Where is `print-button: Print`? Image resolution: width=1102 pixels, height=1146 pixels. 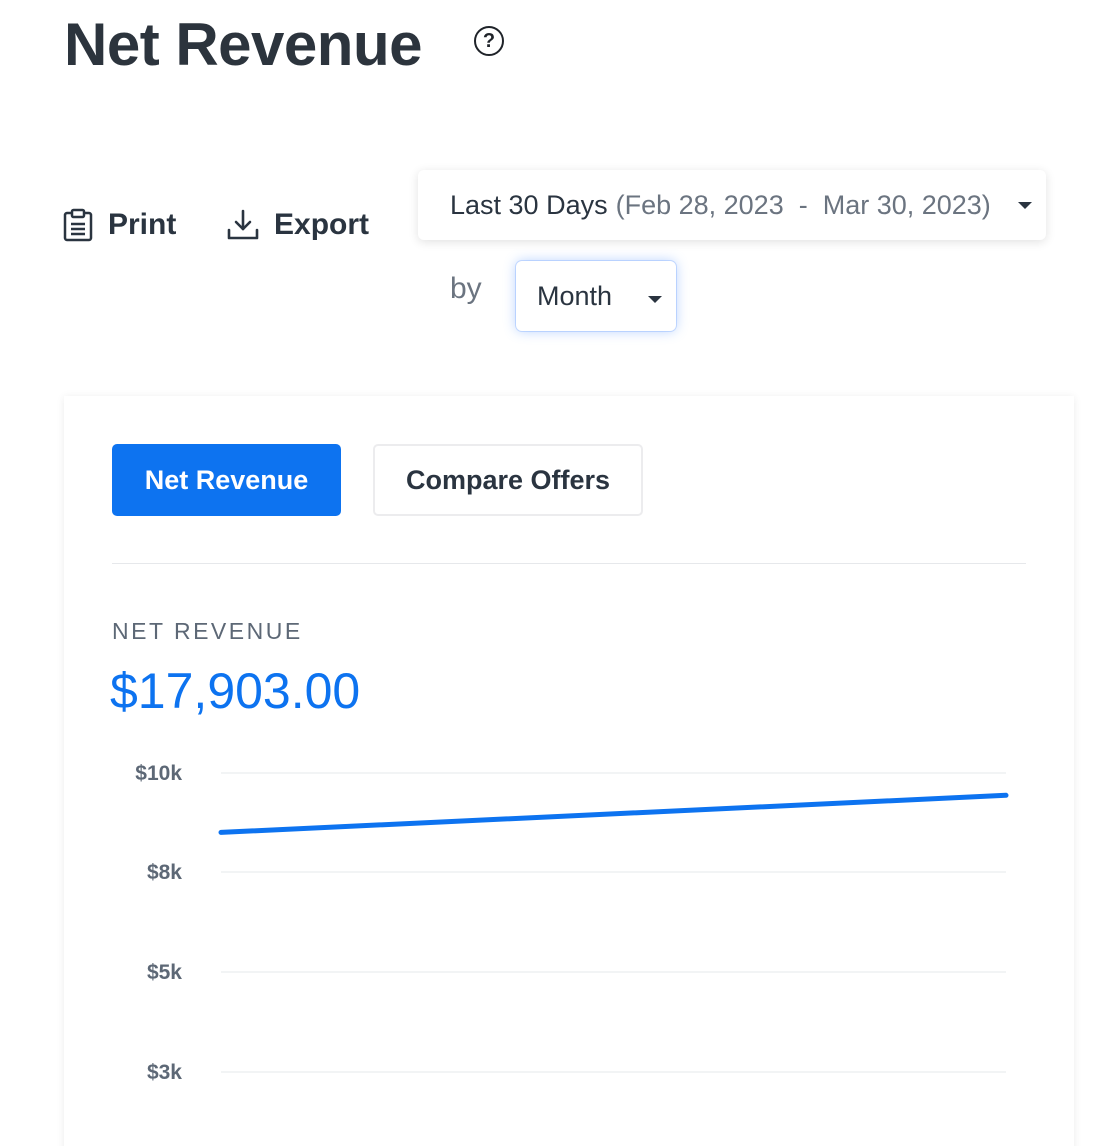
print-button: Print is located at coordinates (119, 225).